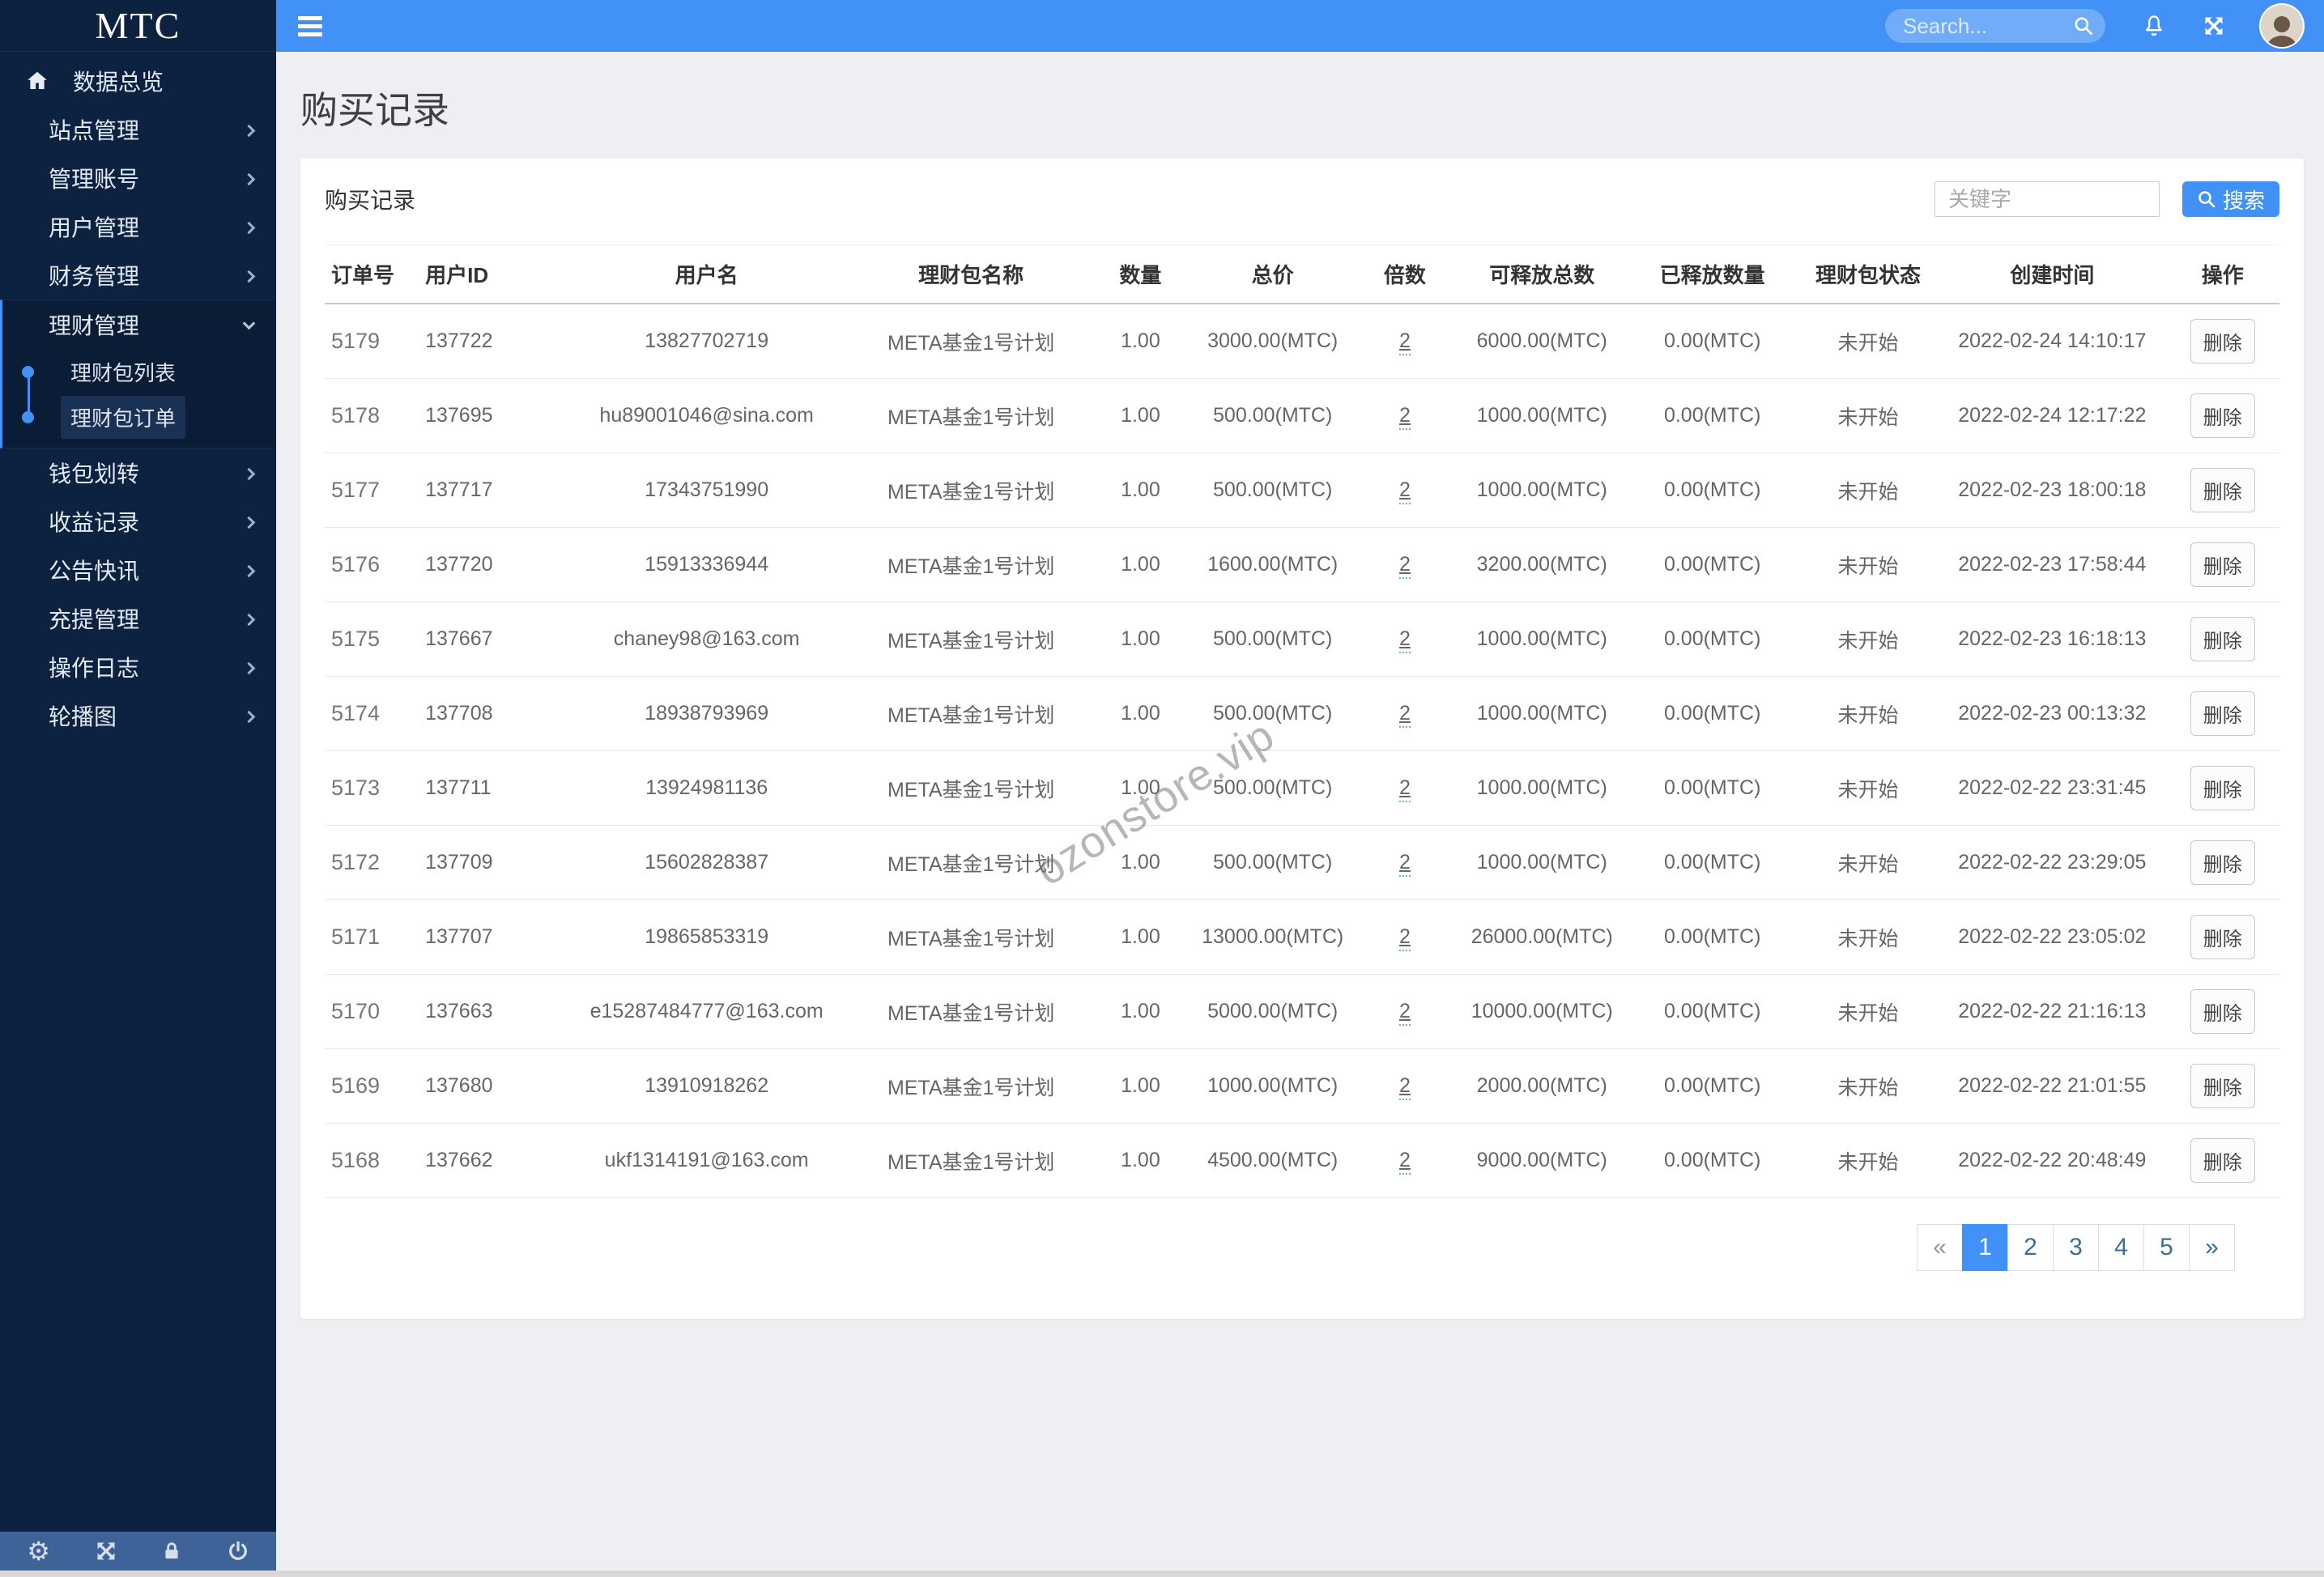 Image resolution: width=2324 pixels, height=1577 pixels. What do you see at coordinates (2212, 1247) in the screenshot?
I see `pagination-next: »` at bounding box center [2212, 1247].